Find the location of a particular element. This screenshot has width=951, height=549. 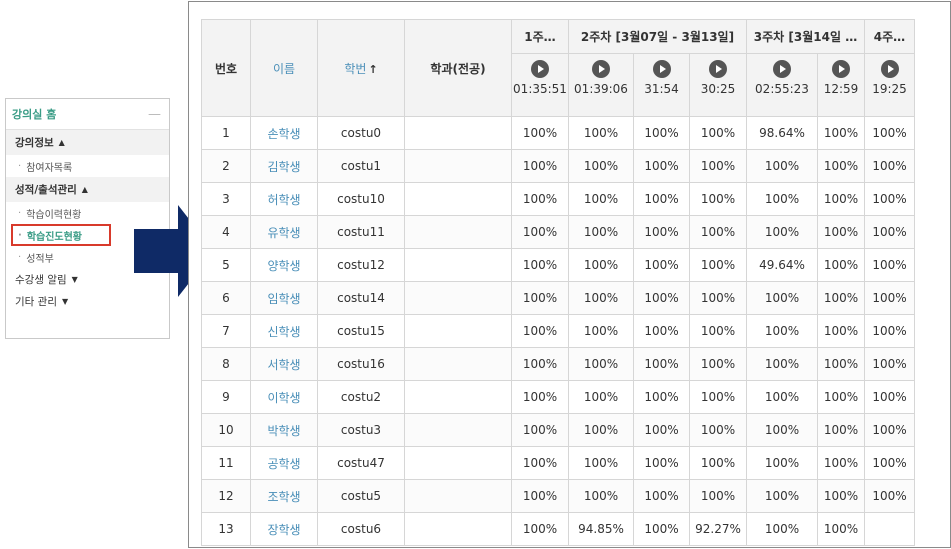

student-name-link: 신학생 is located at coordinates (283, 332).